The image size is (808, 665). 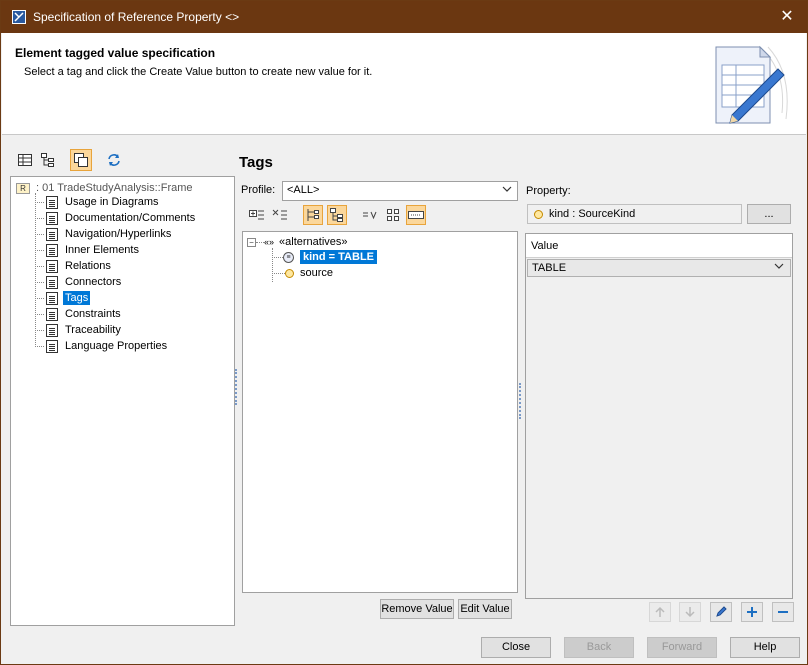 I want to click on tree-root-label: : 01 TradeStudyAnalysis::Frame, so click(x=114, y=188).